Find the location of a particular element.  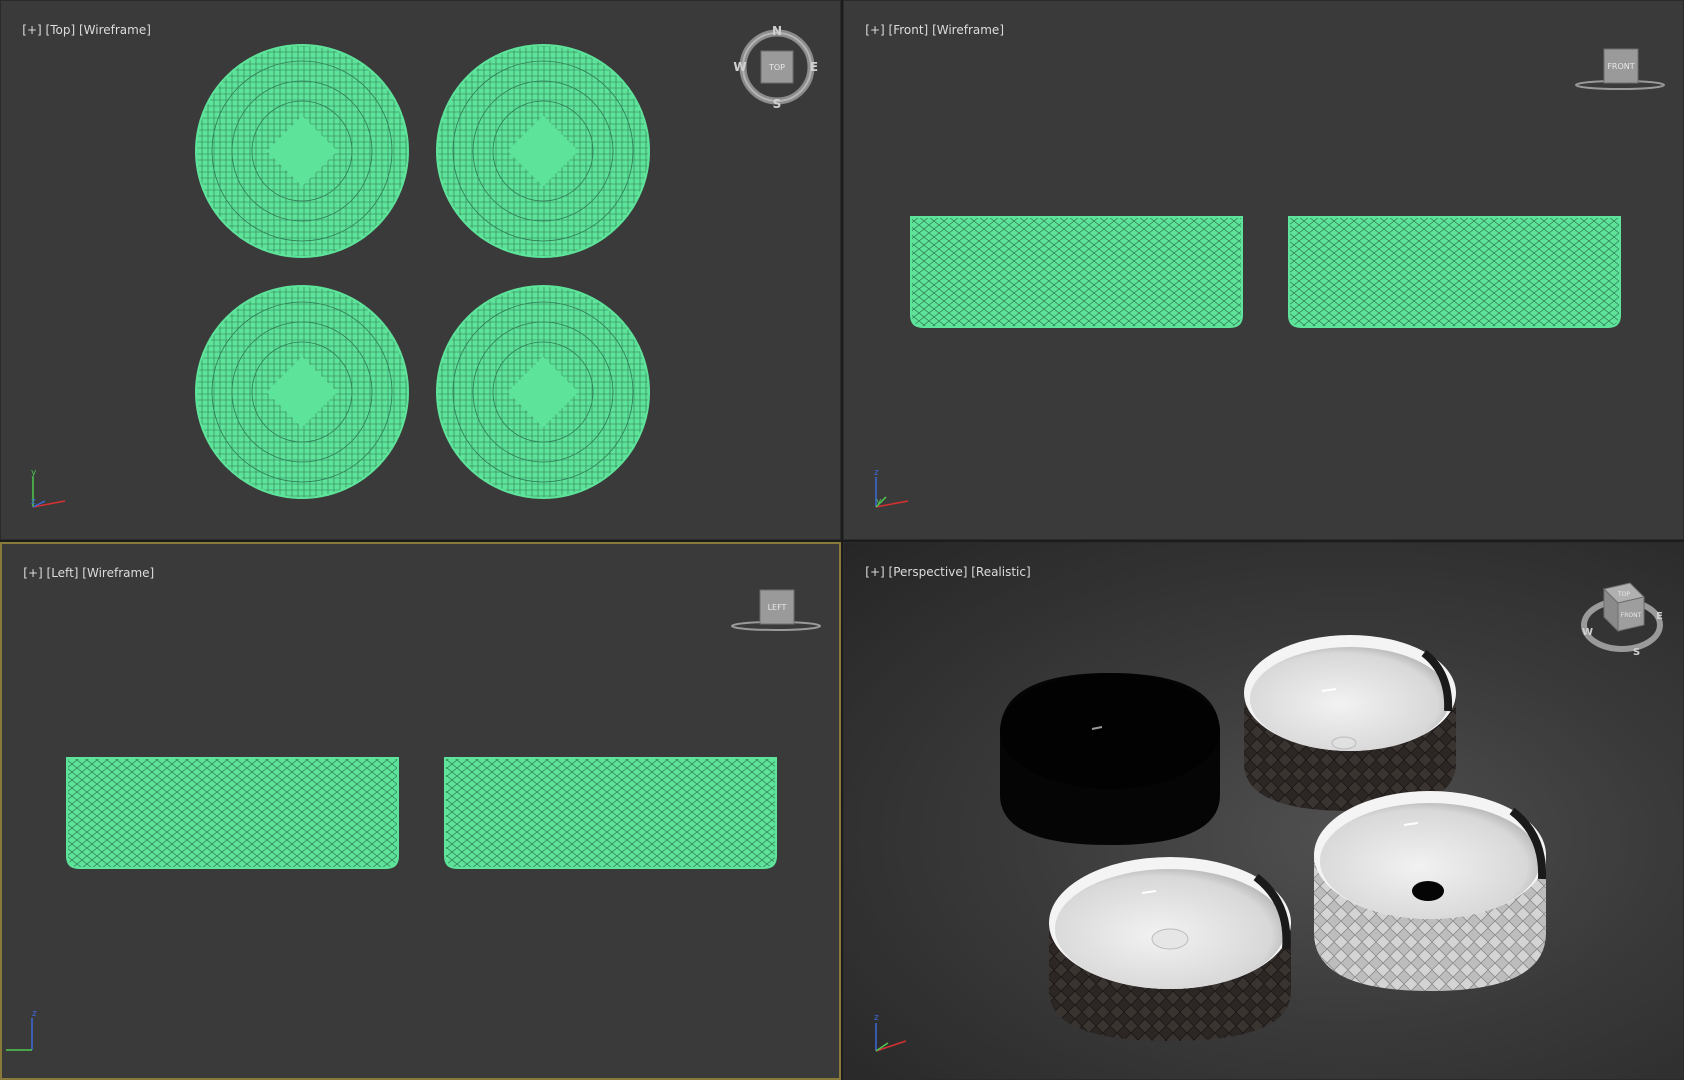

viewcube: TOP FRONT E W S is located at coordinates (1622, 620).